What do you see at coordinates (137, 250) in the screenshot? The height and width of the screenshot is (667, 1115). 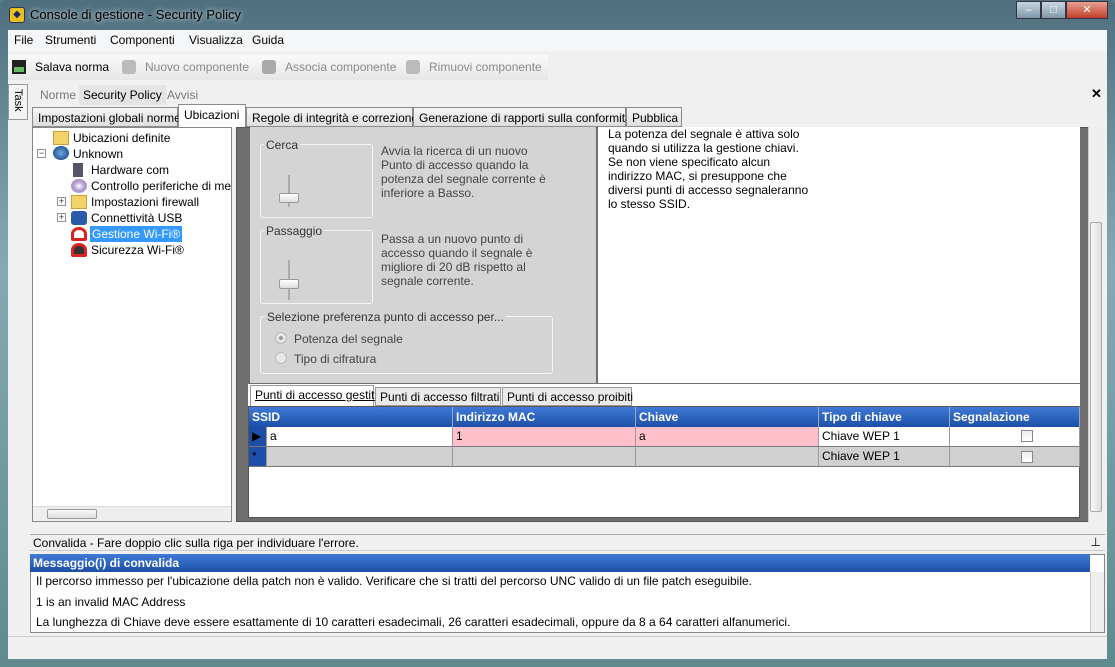 I see `tree-node-sicurezza-wifi: Sicurezza Wi-Fi®` at bounding box center [137, 250].